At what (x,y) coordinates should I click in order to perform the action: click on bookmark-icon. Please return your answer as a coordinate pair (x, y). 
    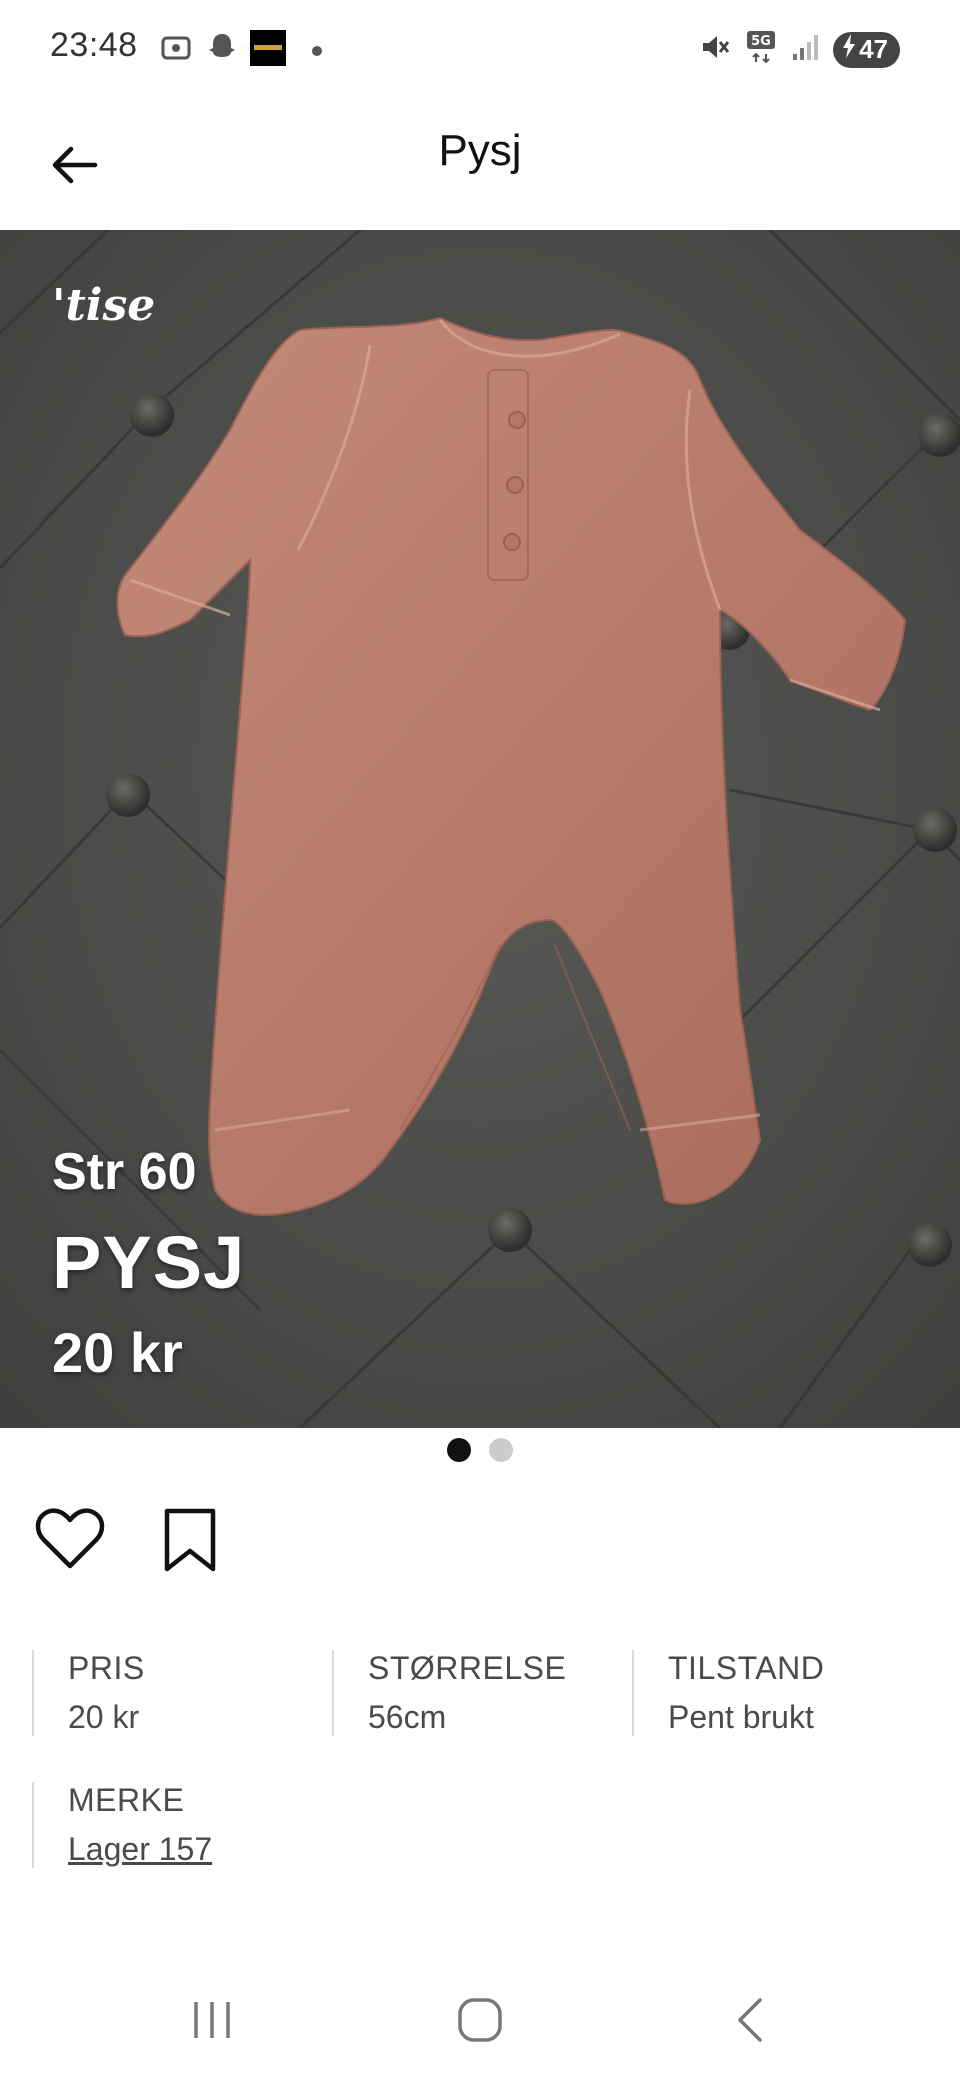
    Looking at the image, I should click on (190, 1540).